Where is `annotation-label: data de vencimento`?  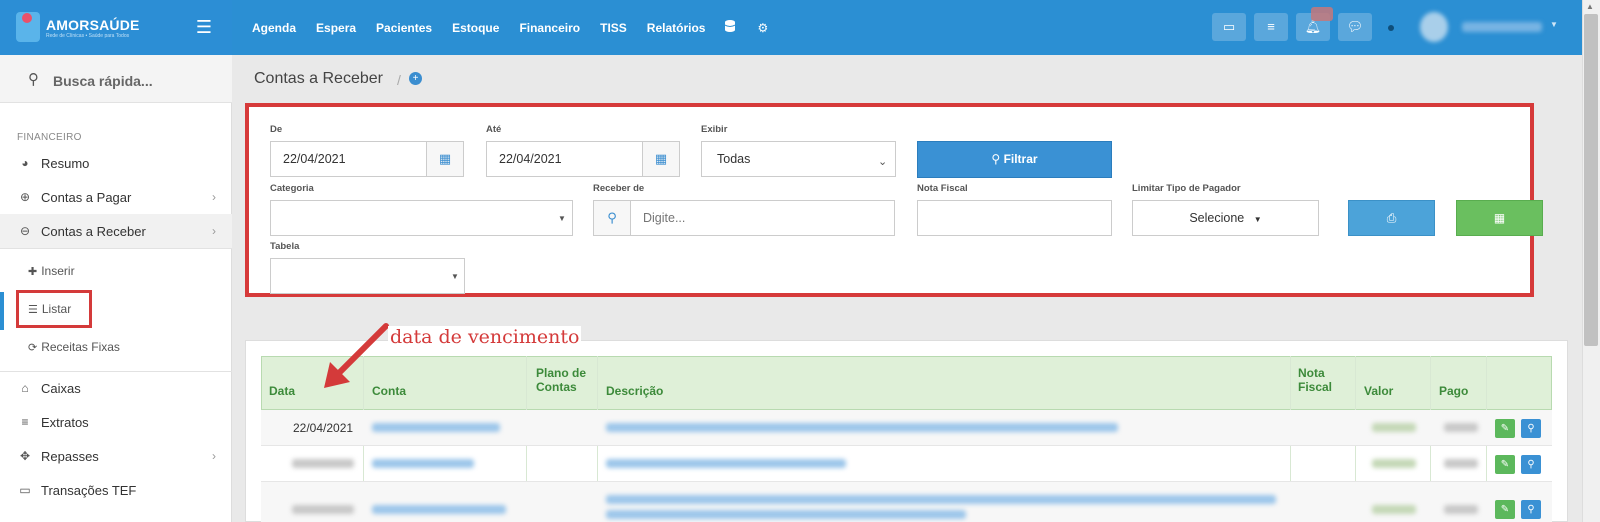
annotation-label: data de vencimento is located at coordinates (485, 337).